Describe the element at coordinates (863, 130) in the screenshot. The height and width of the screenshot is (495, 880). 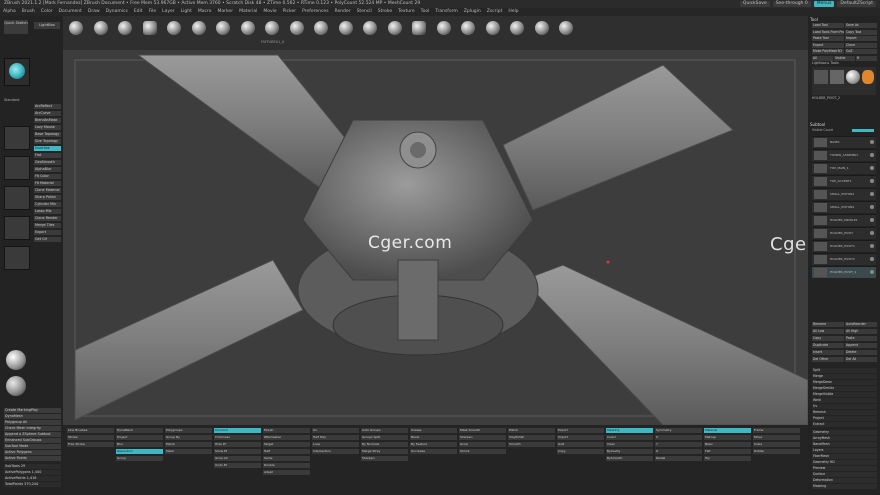
I see `visible-count-slider` at that location.